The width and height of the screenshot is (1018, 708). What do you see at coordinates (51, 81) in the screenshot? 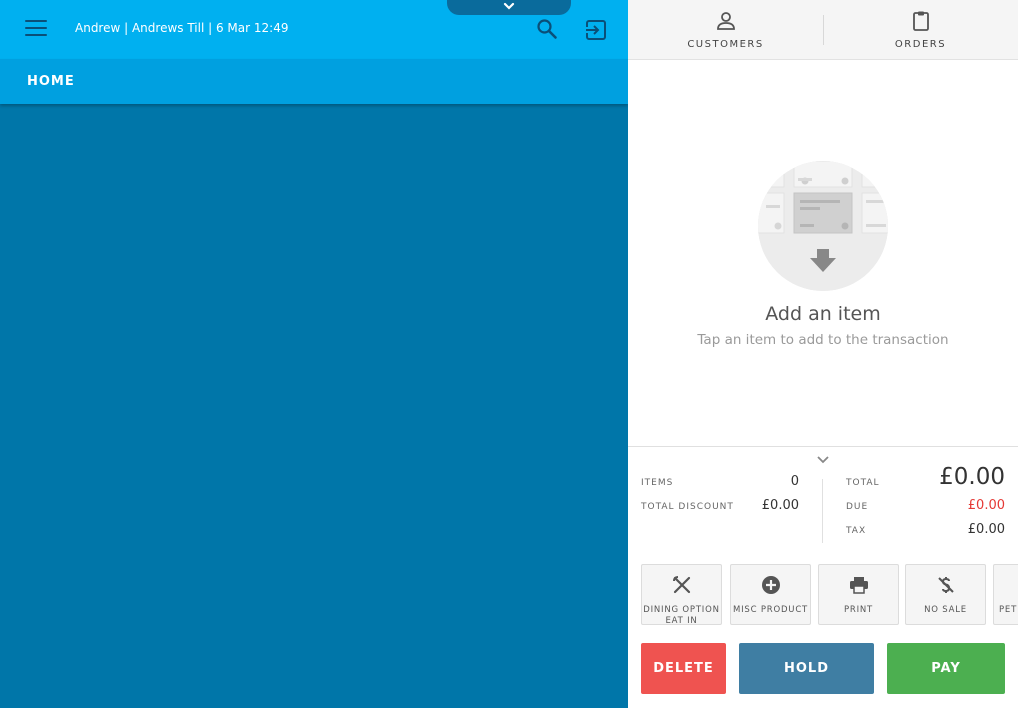
I see `home-tab: HOME` at bounding box center [51, 81].